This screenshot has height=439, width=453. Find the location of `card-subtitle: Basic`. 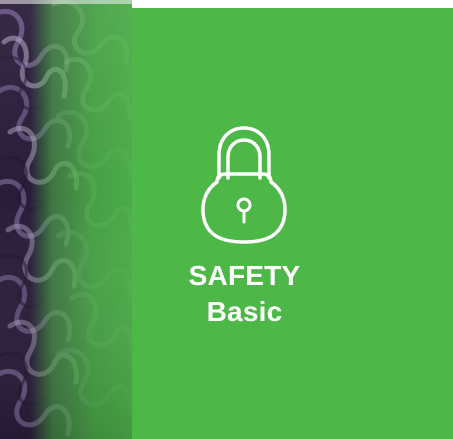

card-subtitle: Basic is located at coordinates (244, 311).